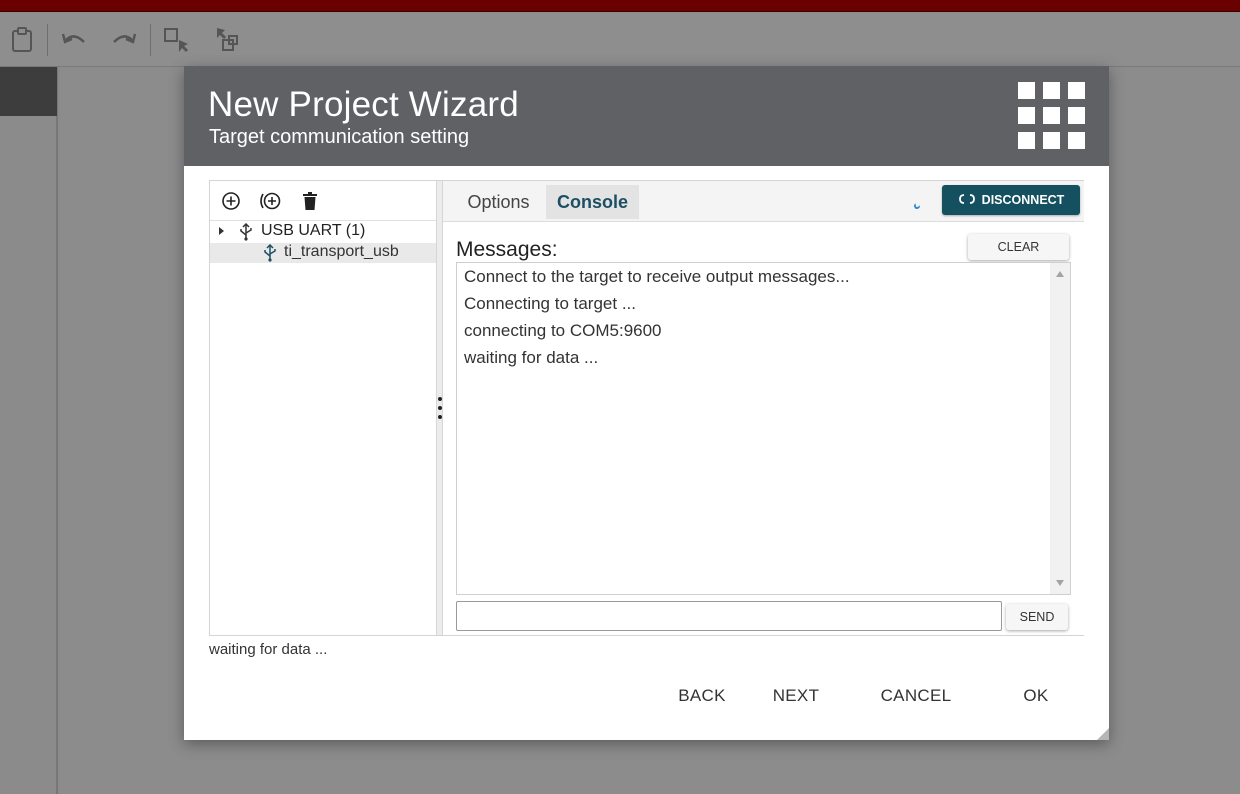 The image size is (1240, 794). What do you see at coordinates (74, 40) in the screenshot?
I see `undo-icon` at bounding box center [74, 40].